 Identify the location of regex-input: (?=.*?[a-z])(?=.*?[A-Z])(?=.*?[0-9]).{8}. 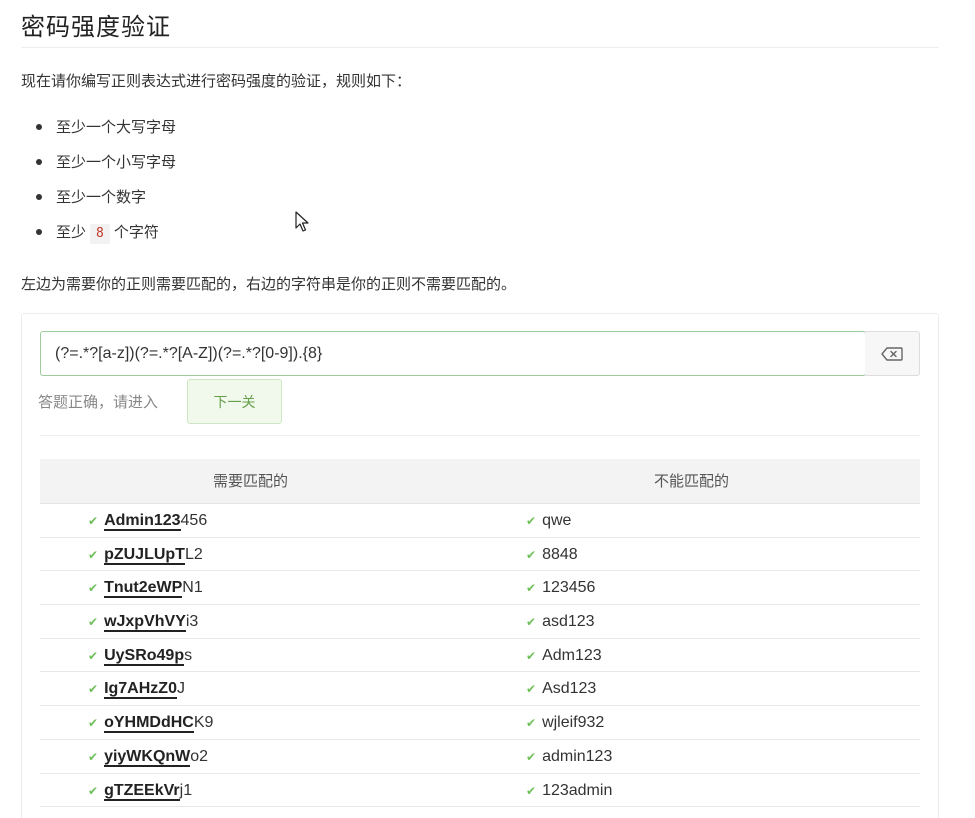
(453, 353).